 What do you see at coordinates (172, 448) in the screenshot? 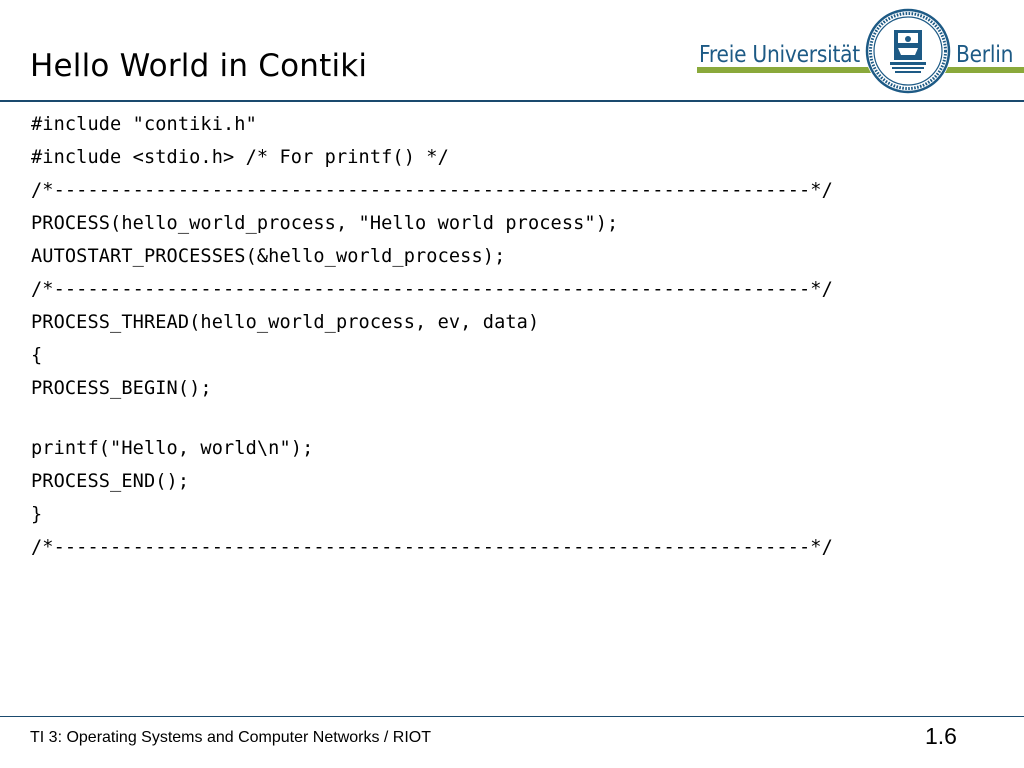
I see `code-line: printf("Hello, world\n");` at bounding box center [172, 448].